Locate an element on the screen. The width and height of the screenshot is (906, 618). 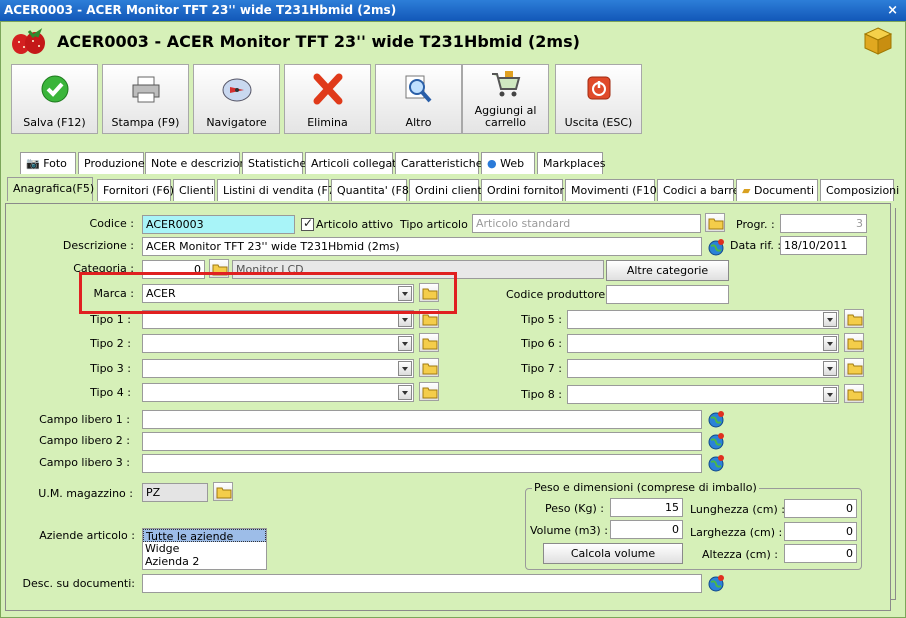
navigator-label: Navigatore is located at coordinates (236, 122).